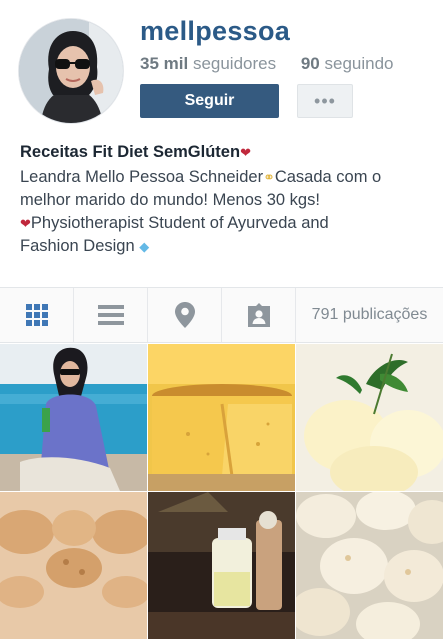  I want to click on bio-title: Receitas Fit Diet SemGlúten, so click(130, 152).